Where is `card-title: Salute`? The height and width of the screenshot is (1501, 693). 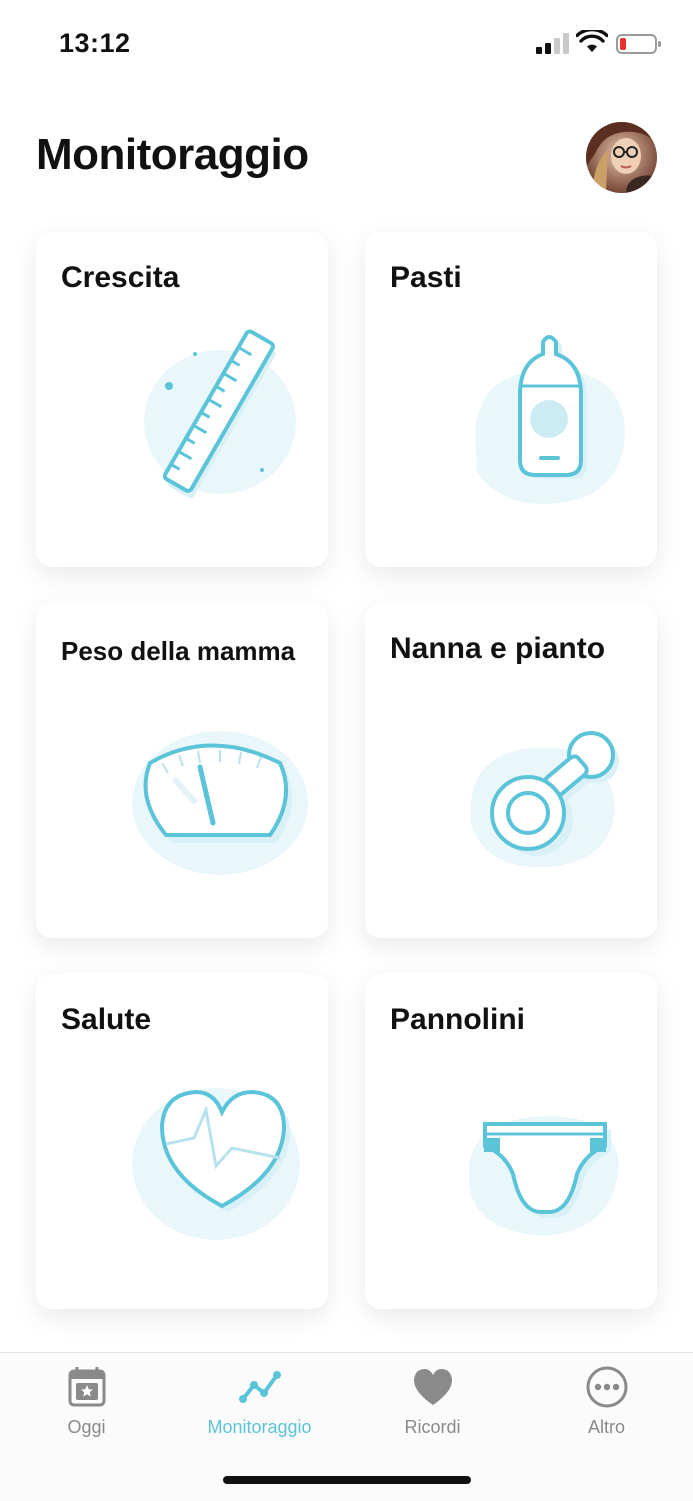
card-title: Salute is located at coordinates (106, 1019).